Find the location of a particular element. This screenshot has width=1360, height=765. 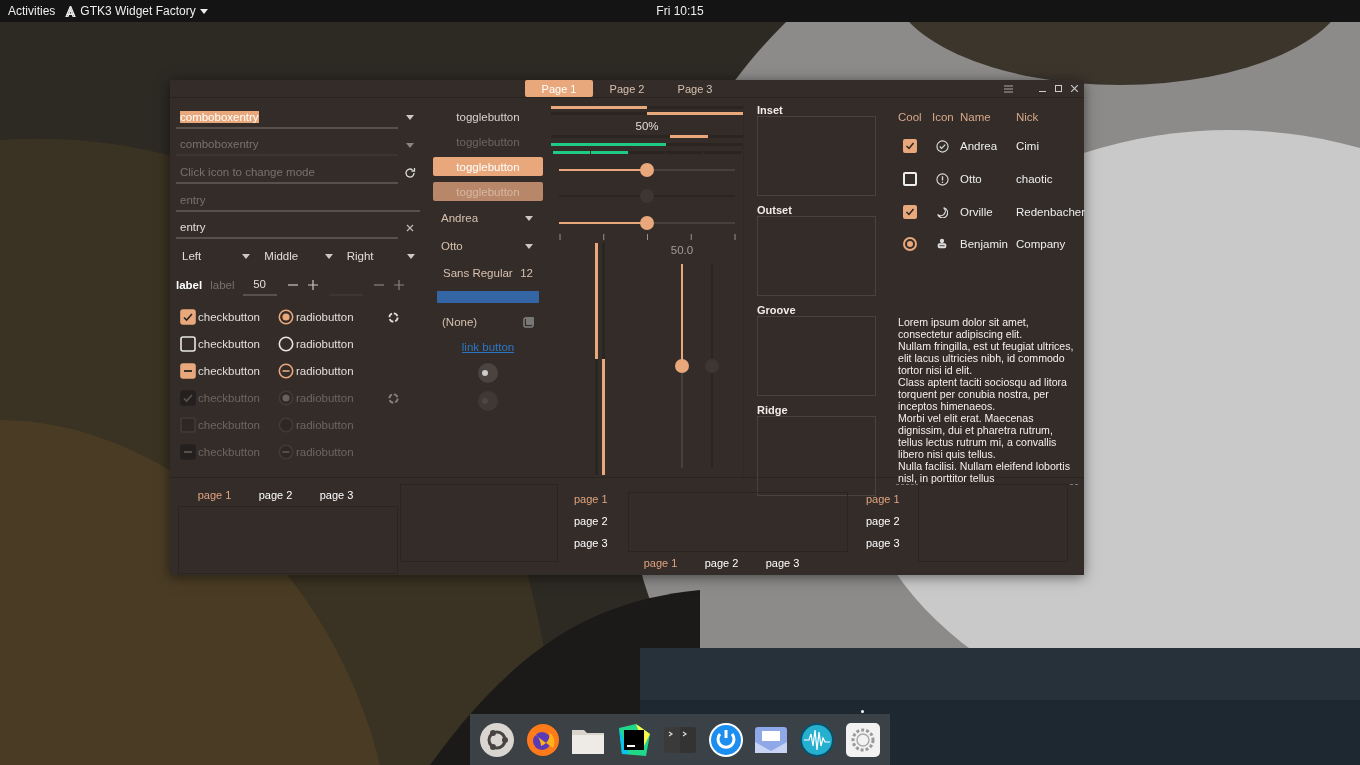

text-paragraph: Nulla facilisi. Nullam eleifend lobortis nisl, in porttitor tellus is located at coordinates (984, 471).